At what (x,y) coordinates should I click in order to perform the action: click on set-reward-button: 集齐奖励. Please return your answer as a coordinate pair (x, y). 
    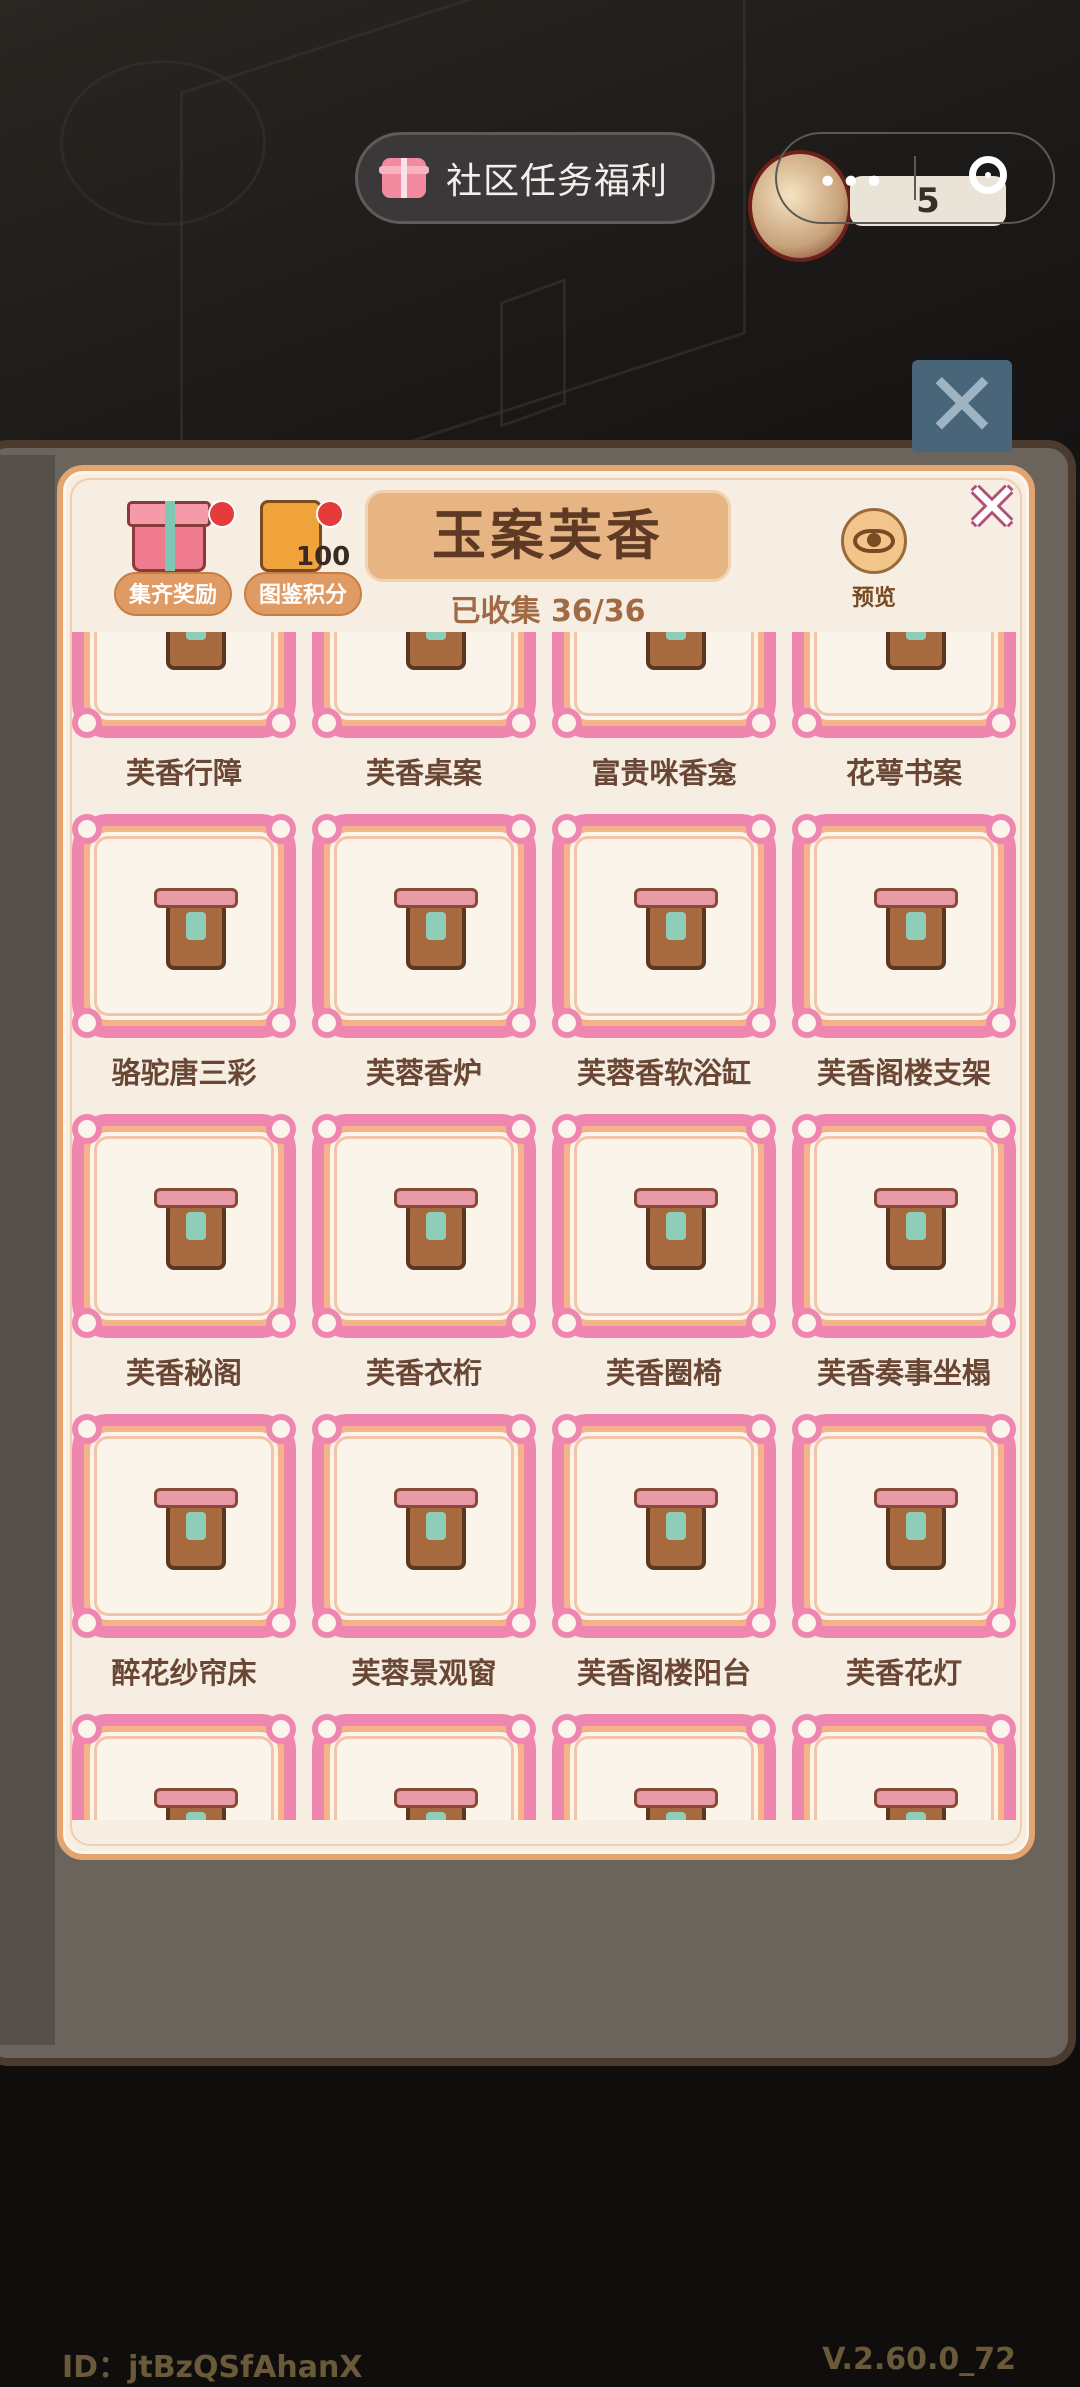
    Looking at the image, I should click on (175, 560).